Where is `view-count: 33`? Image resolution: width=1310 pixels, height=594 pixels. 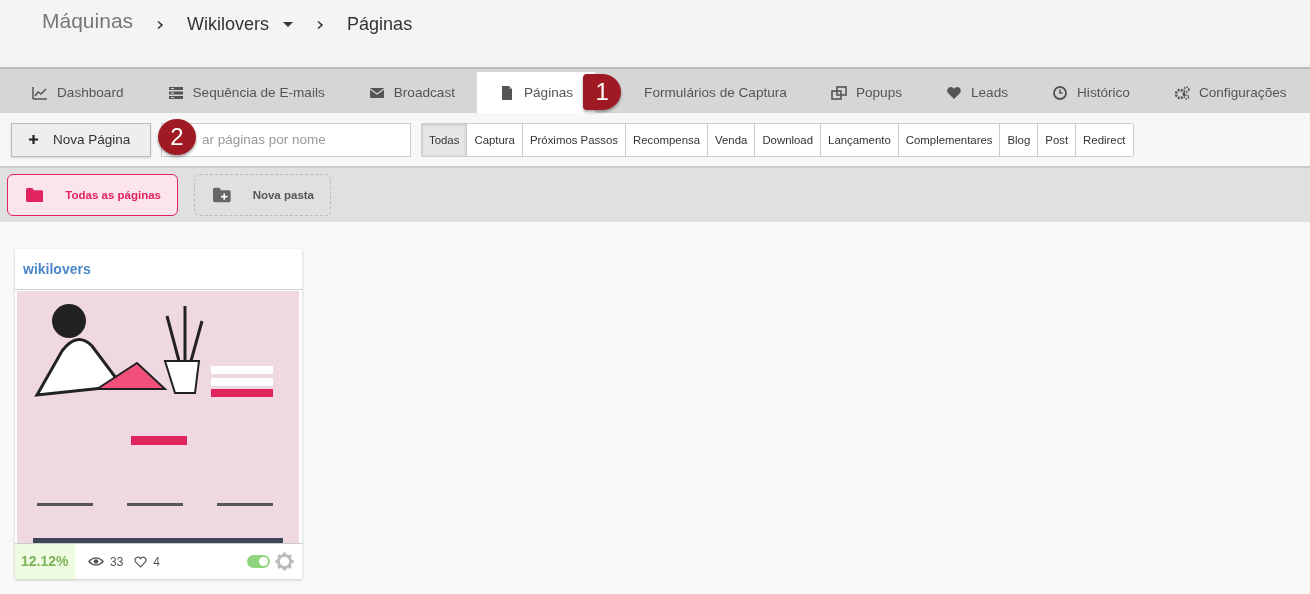
view-count: 33 is located at coordinates (117, 561).